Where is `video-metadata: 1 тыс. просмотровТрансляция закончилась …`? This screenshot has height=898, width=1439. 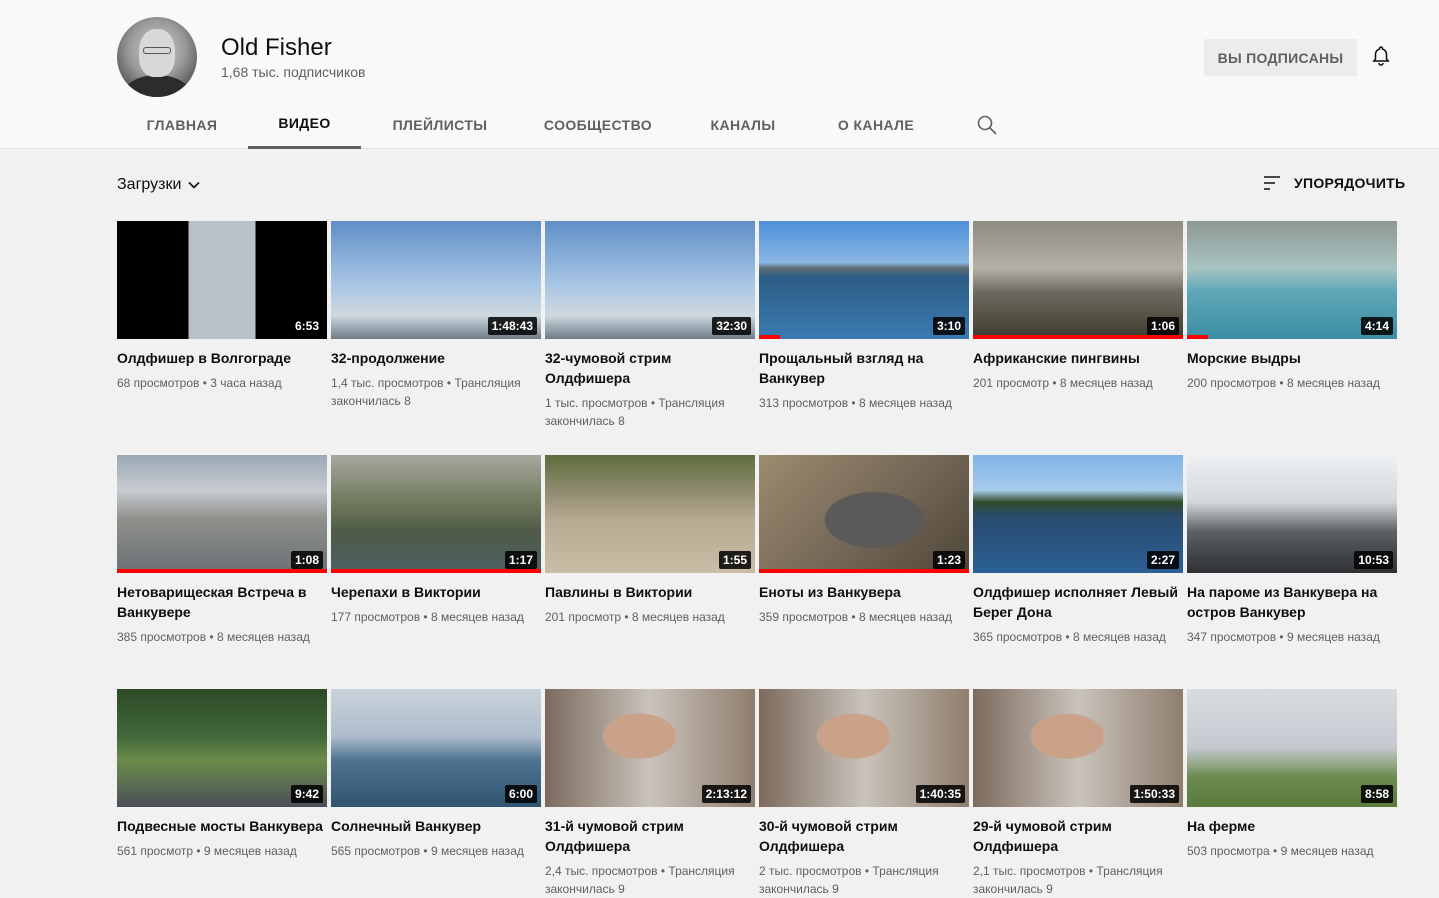 video-metadata: 1 тыс. просмотровТрансляция закончилась … is located at coordinates (650, 412).